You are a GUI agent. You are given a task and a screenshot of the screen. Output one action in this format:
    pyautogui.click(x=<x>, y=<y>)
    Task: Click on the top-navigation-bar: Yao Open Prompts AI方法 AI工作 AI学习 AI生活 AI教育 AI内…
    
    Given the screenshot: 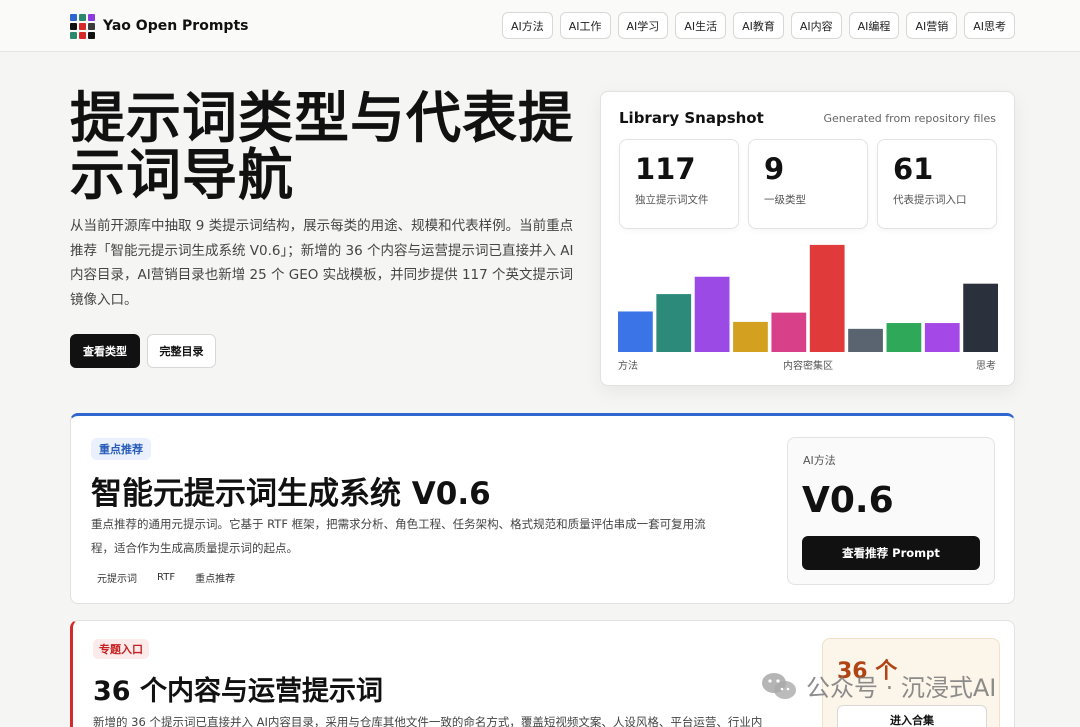 What is the action you would take?
    pyautogui.click(x=540, y=26)
    